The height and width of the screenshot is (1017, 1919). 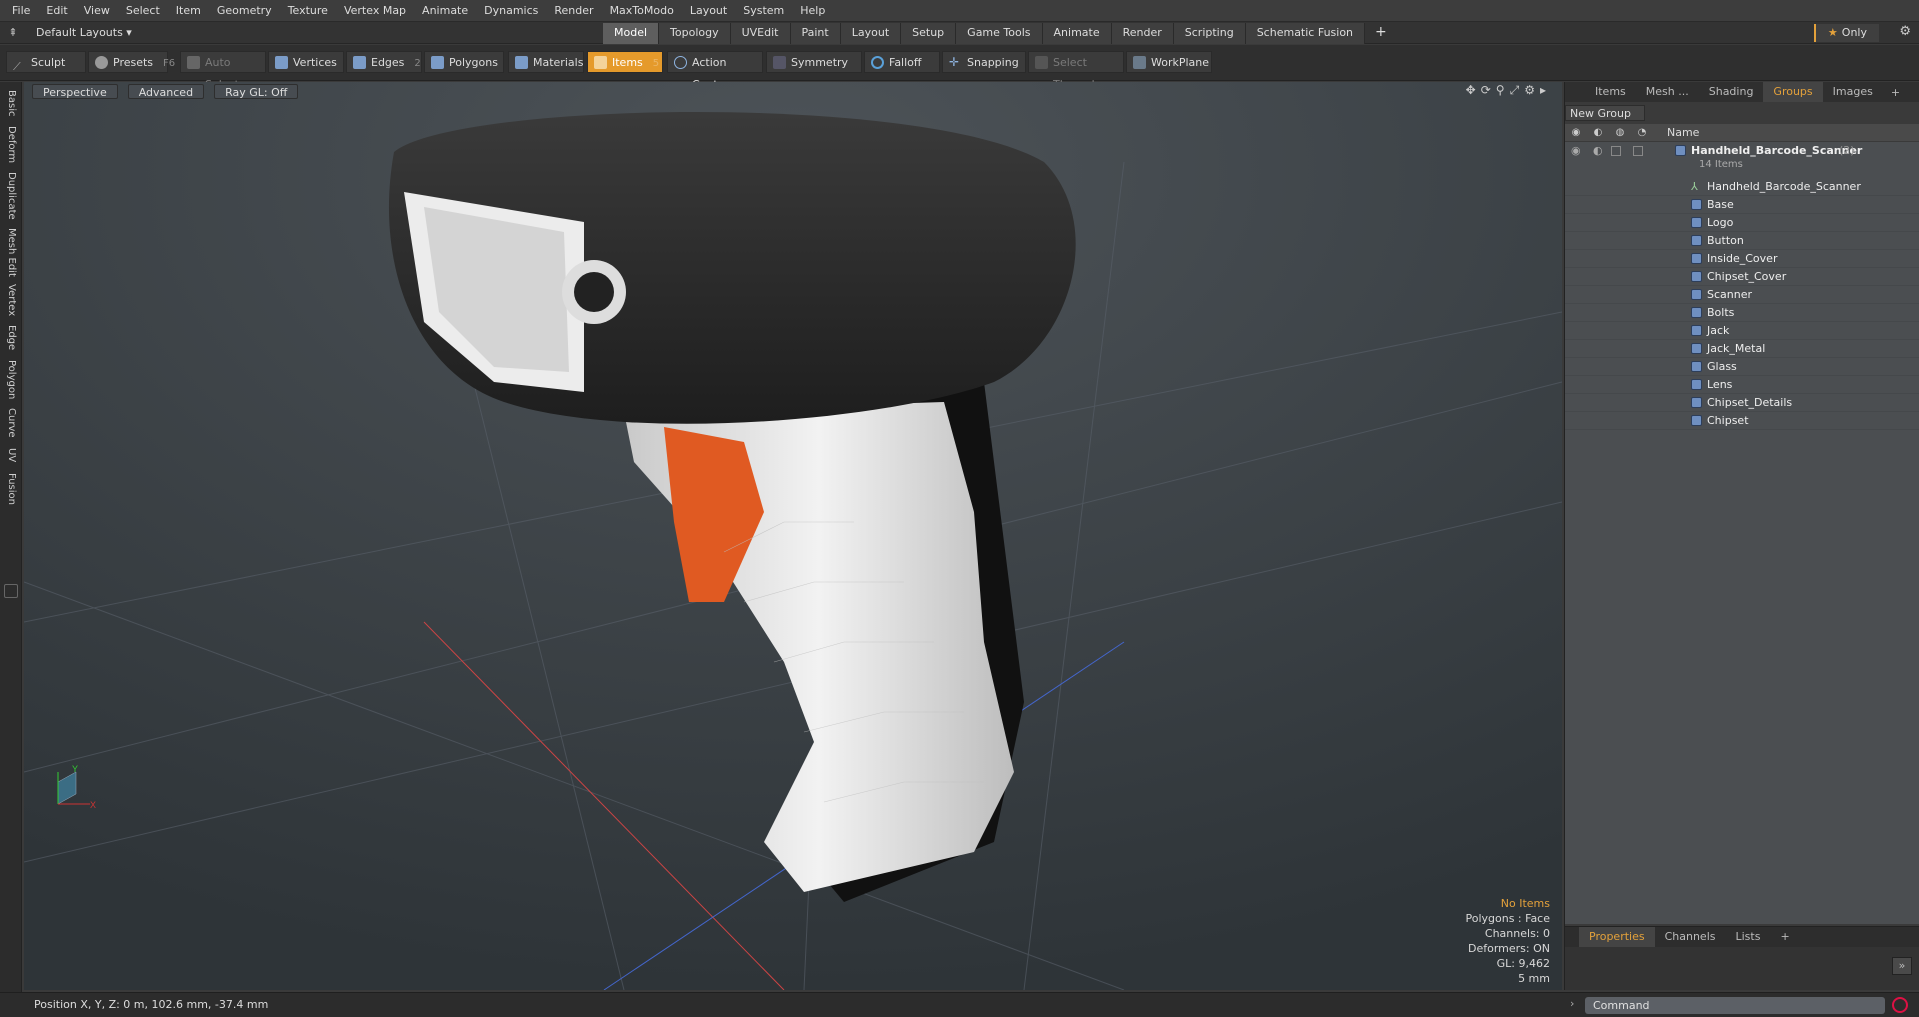 I want to click on add-panel-tab-icon: +, so click(x=1895, y=92).